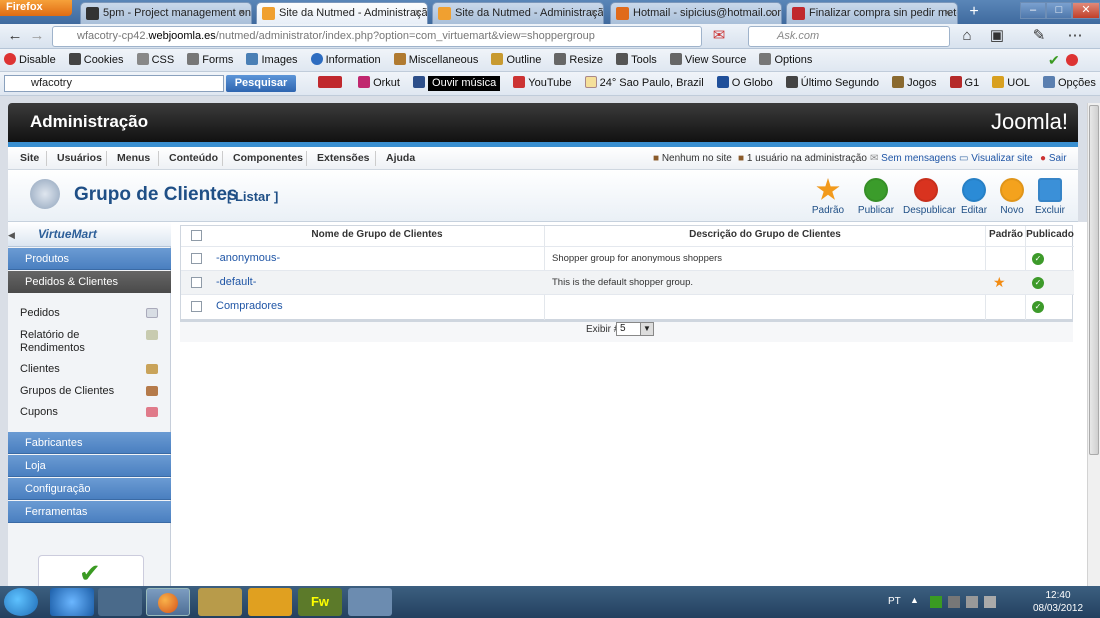 The height and width of the screenshot is (618, 1100). I want to click on home-icon: ⌂, so click(967, 36).